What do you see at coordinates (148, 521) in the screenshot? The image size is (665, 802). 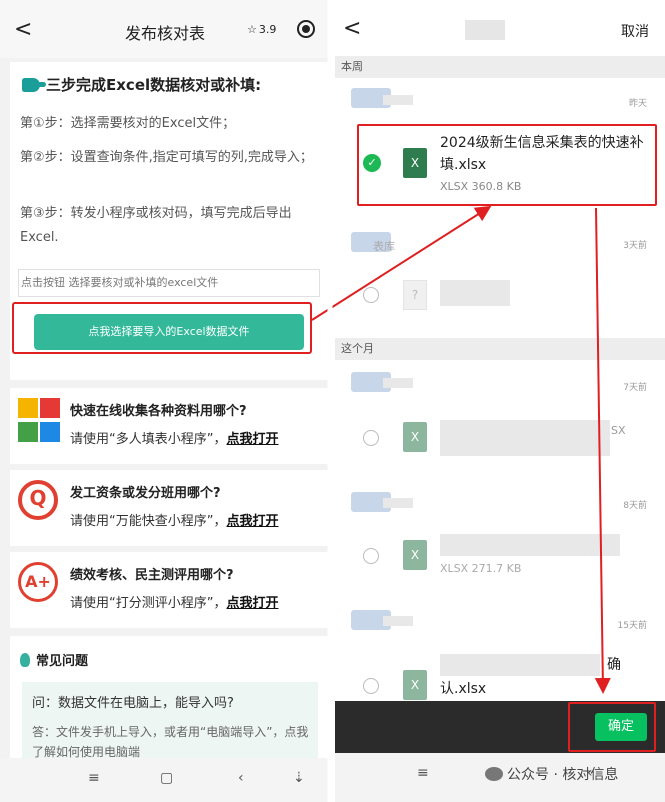 I see `promo-prefix: 请使用“万能快查小程序”，` at bounding box center [148, 521].